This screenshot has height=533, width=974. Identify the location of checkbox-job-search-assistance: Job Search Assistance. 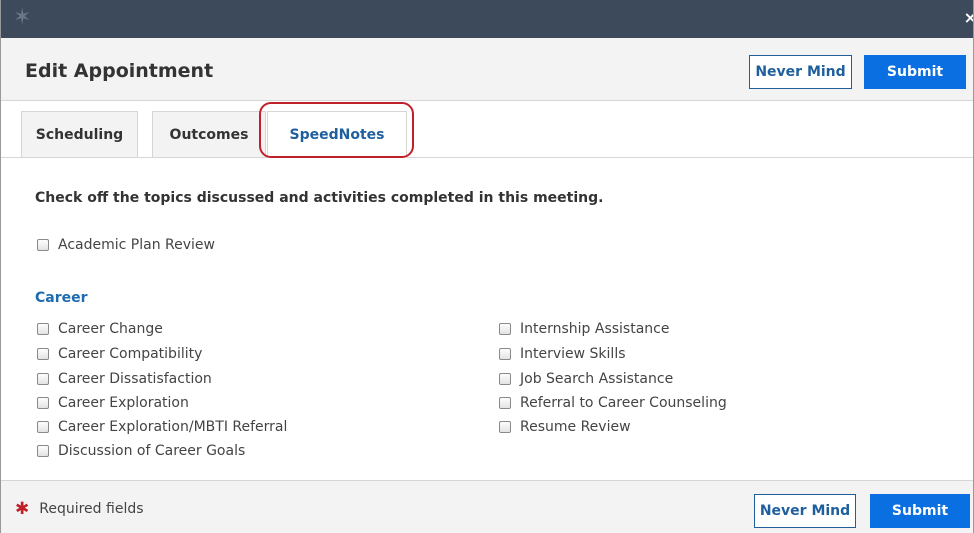
(586, 379).